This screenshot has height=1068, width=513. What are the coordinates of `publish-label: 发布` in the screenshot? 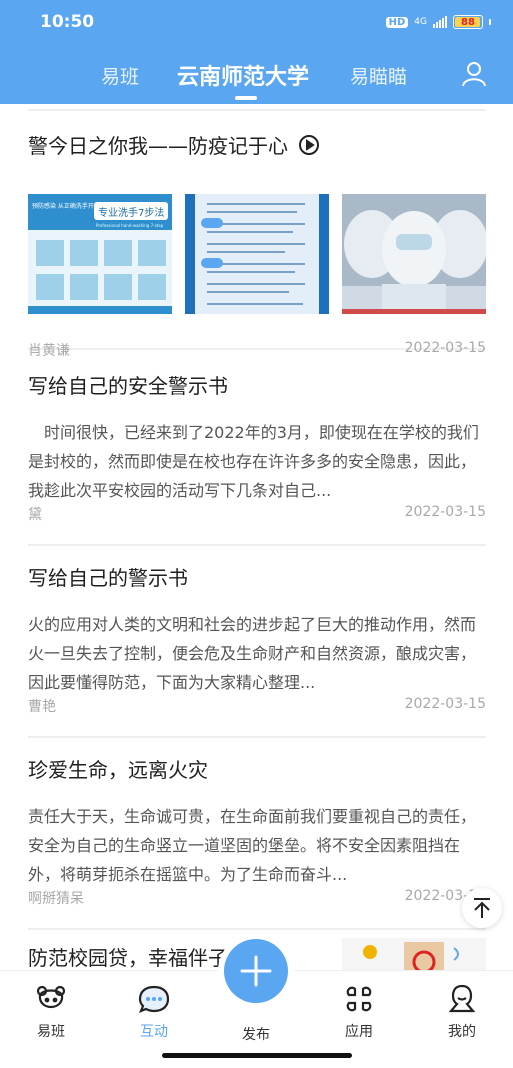 It's located at (256, 1035).